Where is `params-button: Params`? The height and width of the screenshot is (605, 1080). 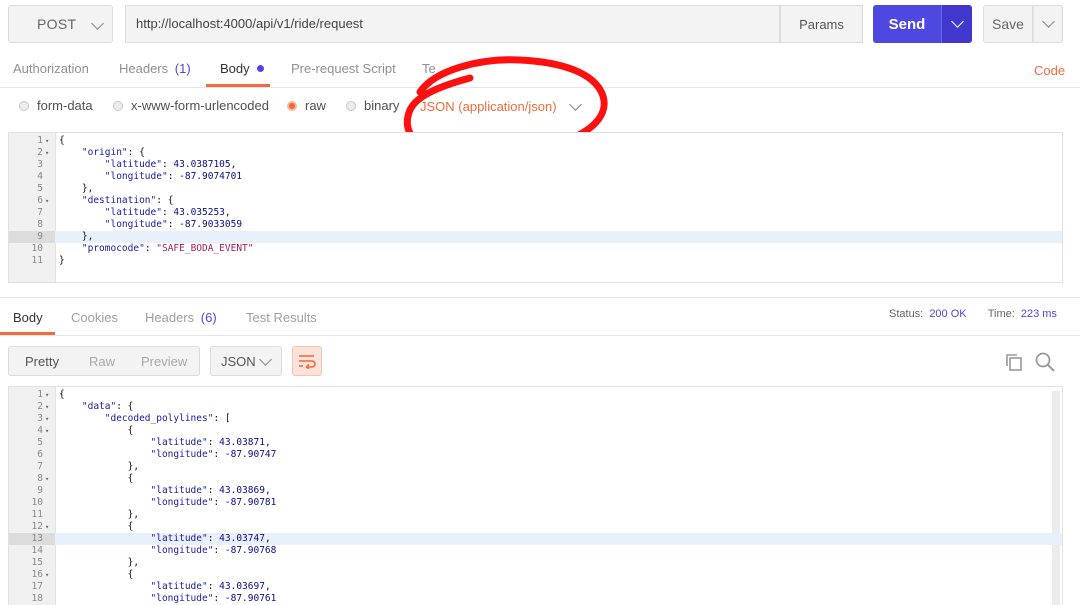
params-button: Params is located at coordinates (821, 24).